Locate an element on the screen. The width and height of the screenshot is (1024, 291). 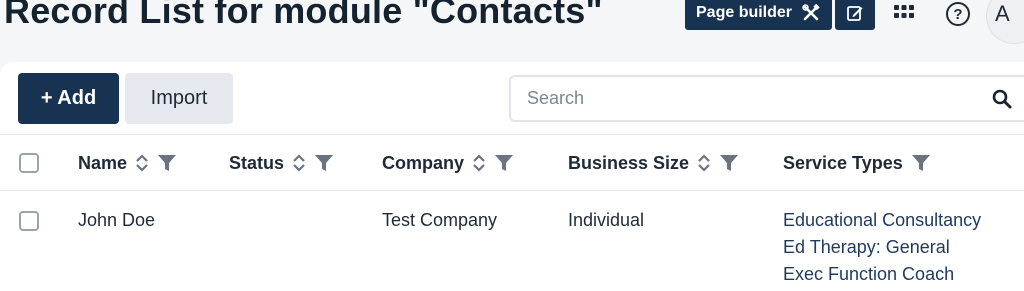
search-input is located at coordinates (747, 98).